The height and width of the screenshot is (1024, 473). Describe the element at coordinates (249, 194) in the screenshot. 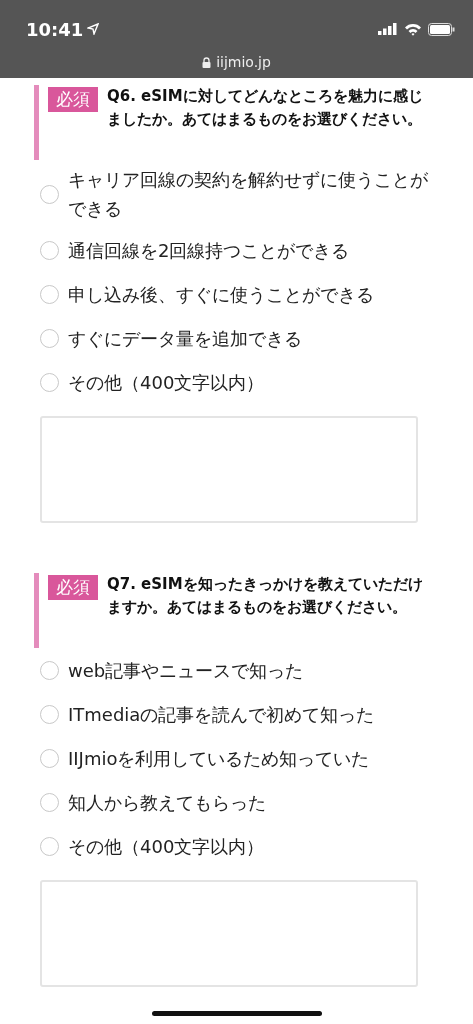

I see `option-label: キャリア回線の契約を解約せずに使うことができる` at that location.